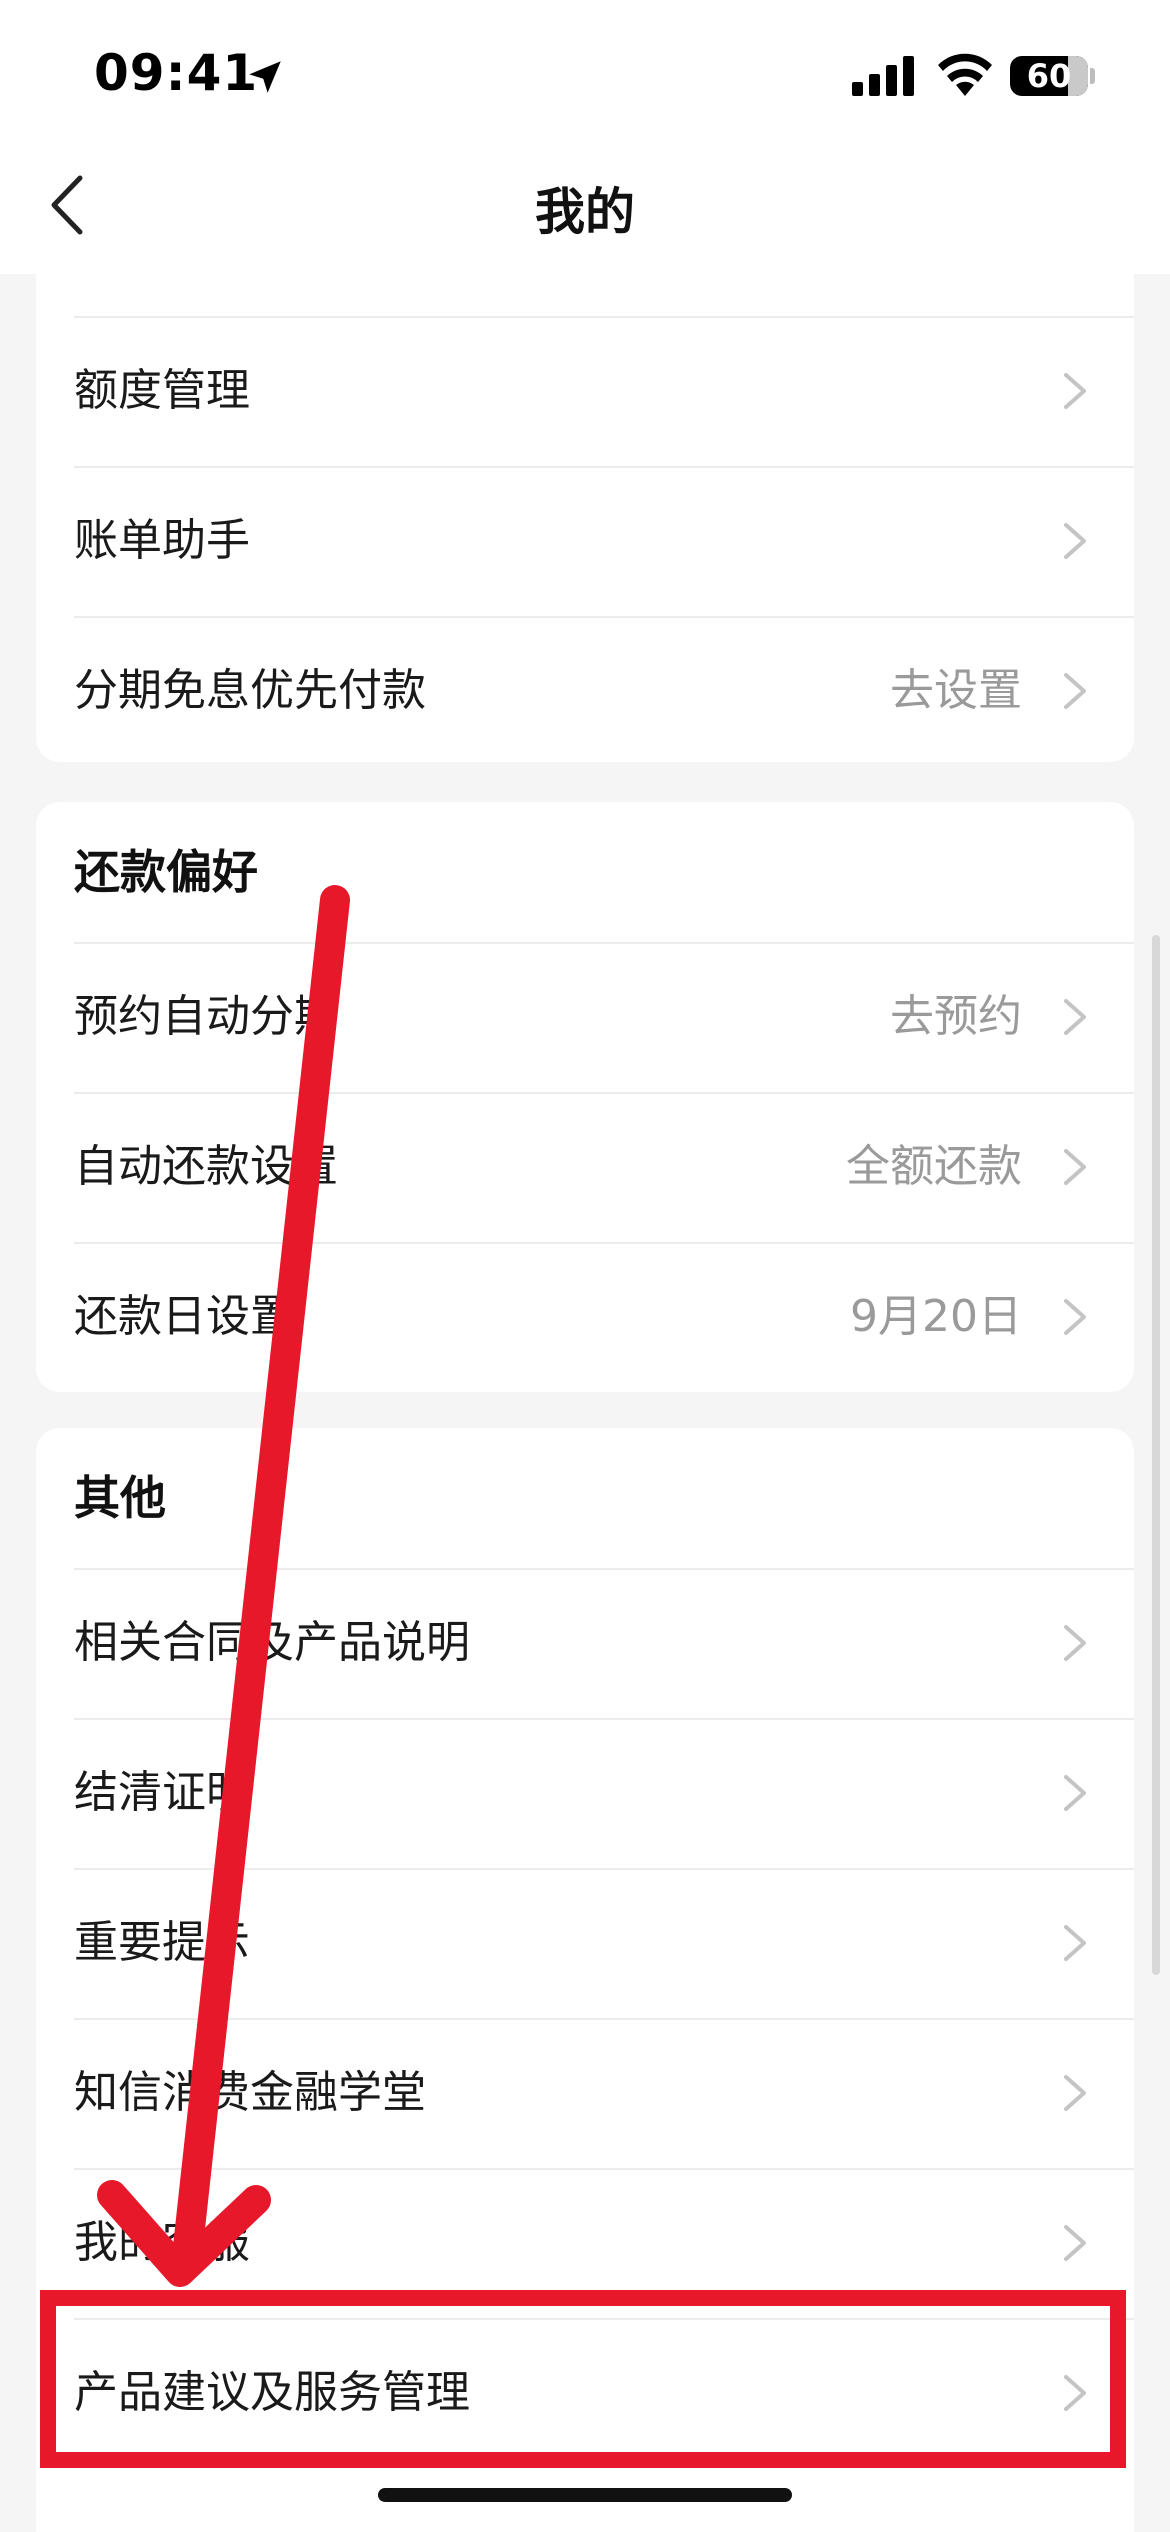 Image resolution: width=1170 pixels, height=2532 pixels. I want to click on list-item-quota: 额度管理, so click(585, 391).